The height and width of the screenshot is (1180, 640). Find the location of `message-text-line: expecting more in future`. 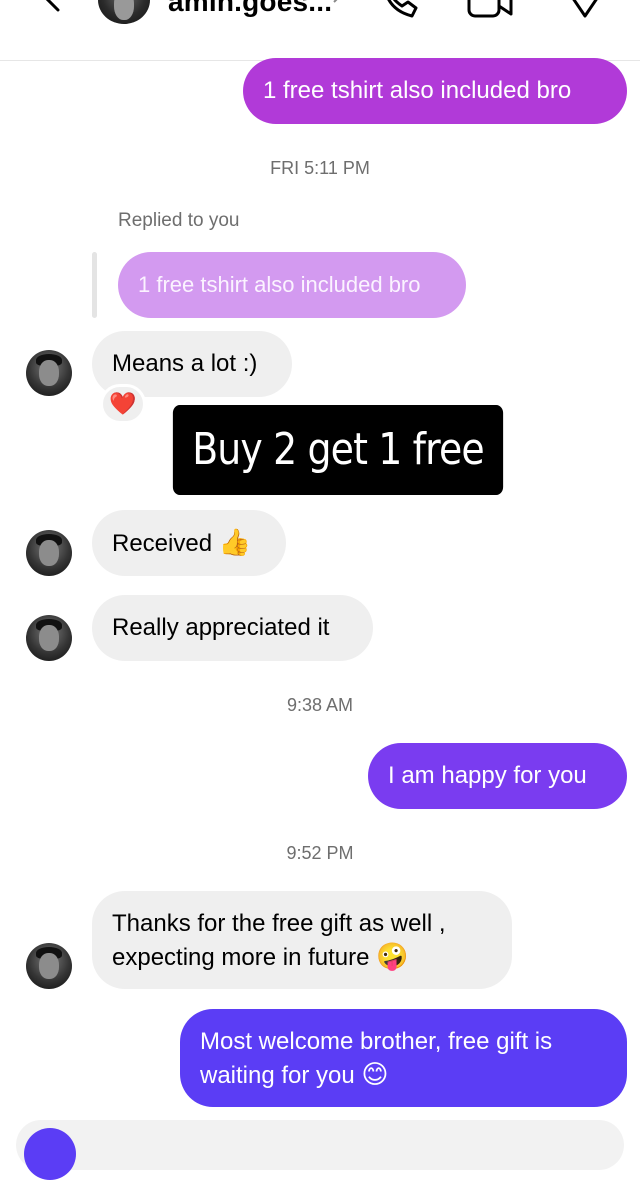

message-text-line: expecting more in future is located at coordinates (241, 957).